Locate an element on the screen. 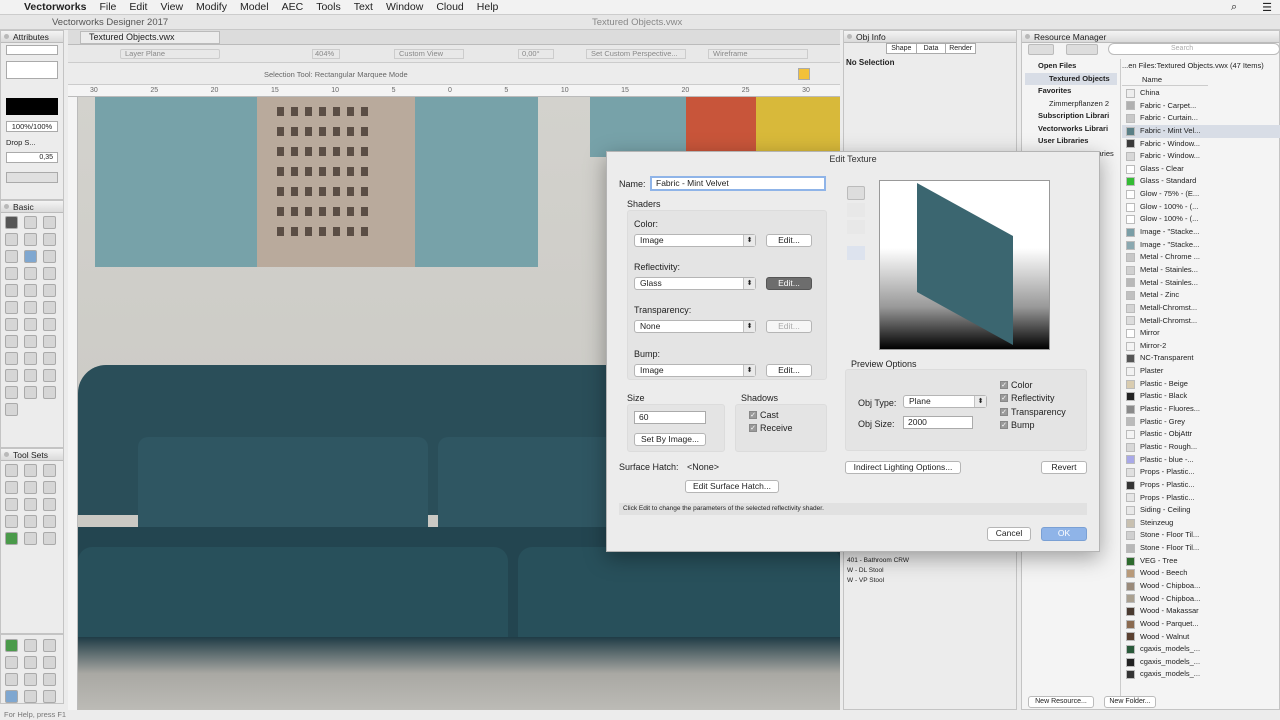 This screenshot has height=720, width=1280. 3d-modeling-icon is located at coordinates (30, 538).